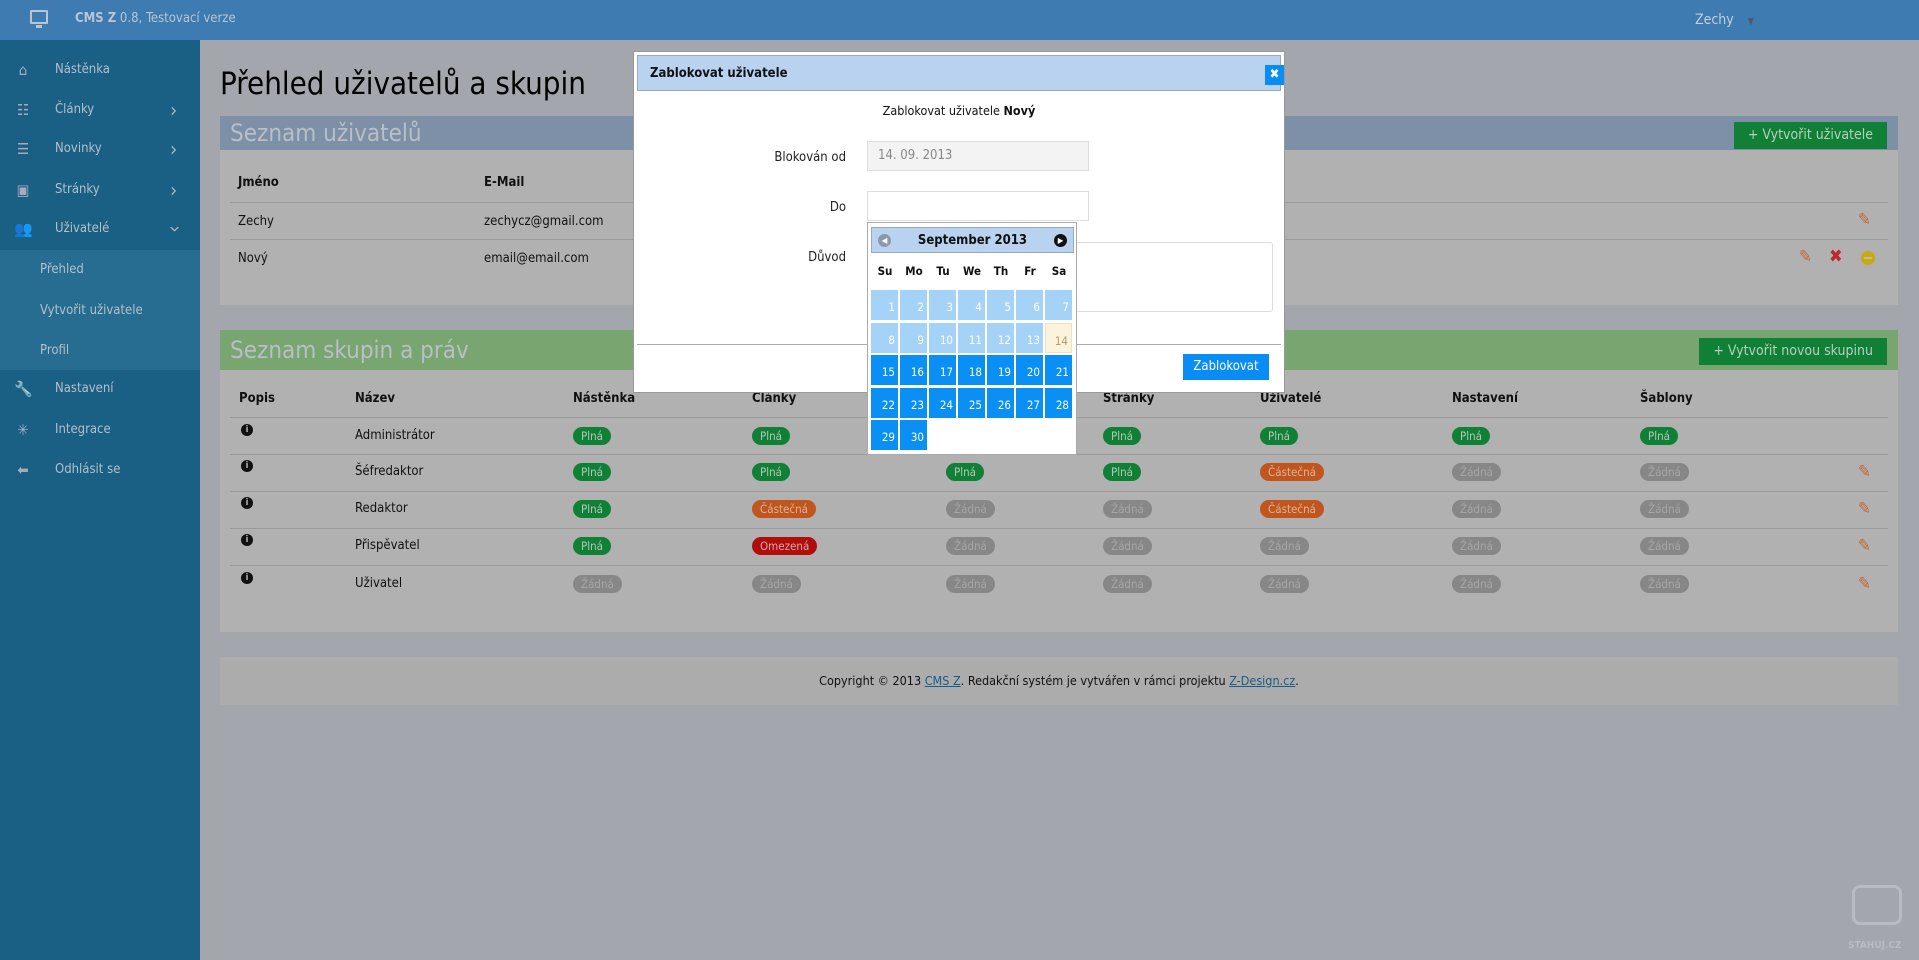 The width and height of the screenshot is (1919, 960). I want to click on day-cell: 5, so click(1000, 305).